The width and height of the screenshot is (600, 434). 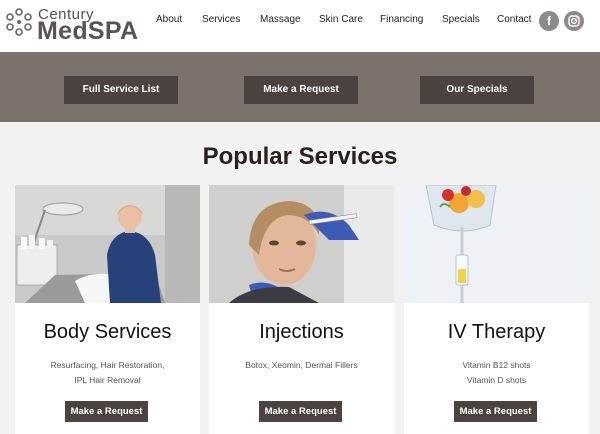 I want to click on card-title: Injections, so click(x=301, y=332).